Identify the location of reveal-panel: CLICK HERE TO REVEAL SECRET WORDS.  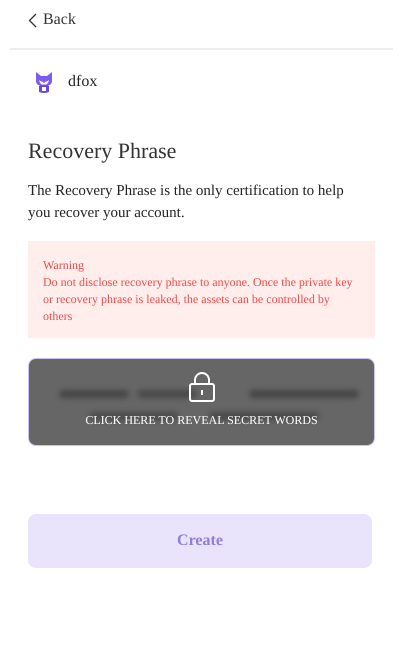
(201, 402).